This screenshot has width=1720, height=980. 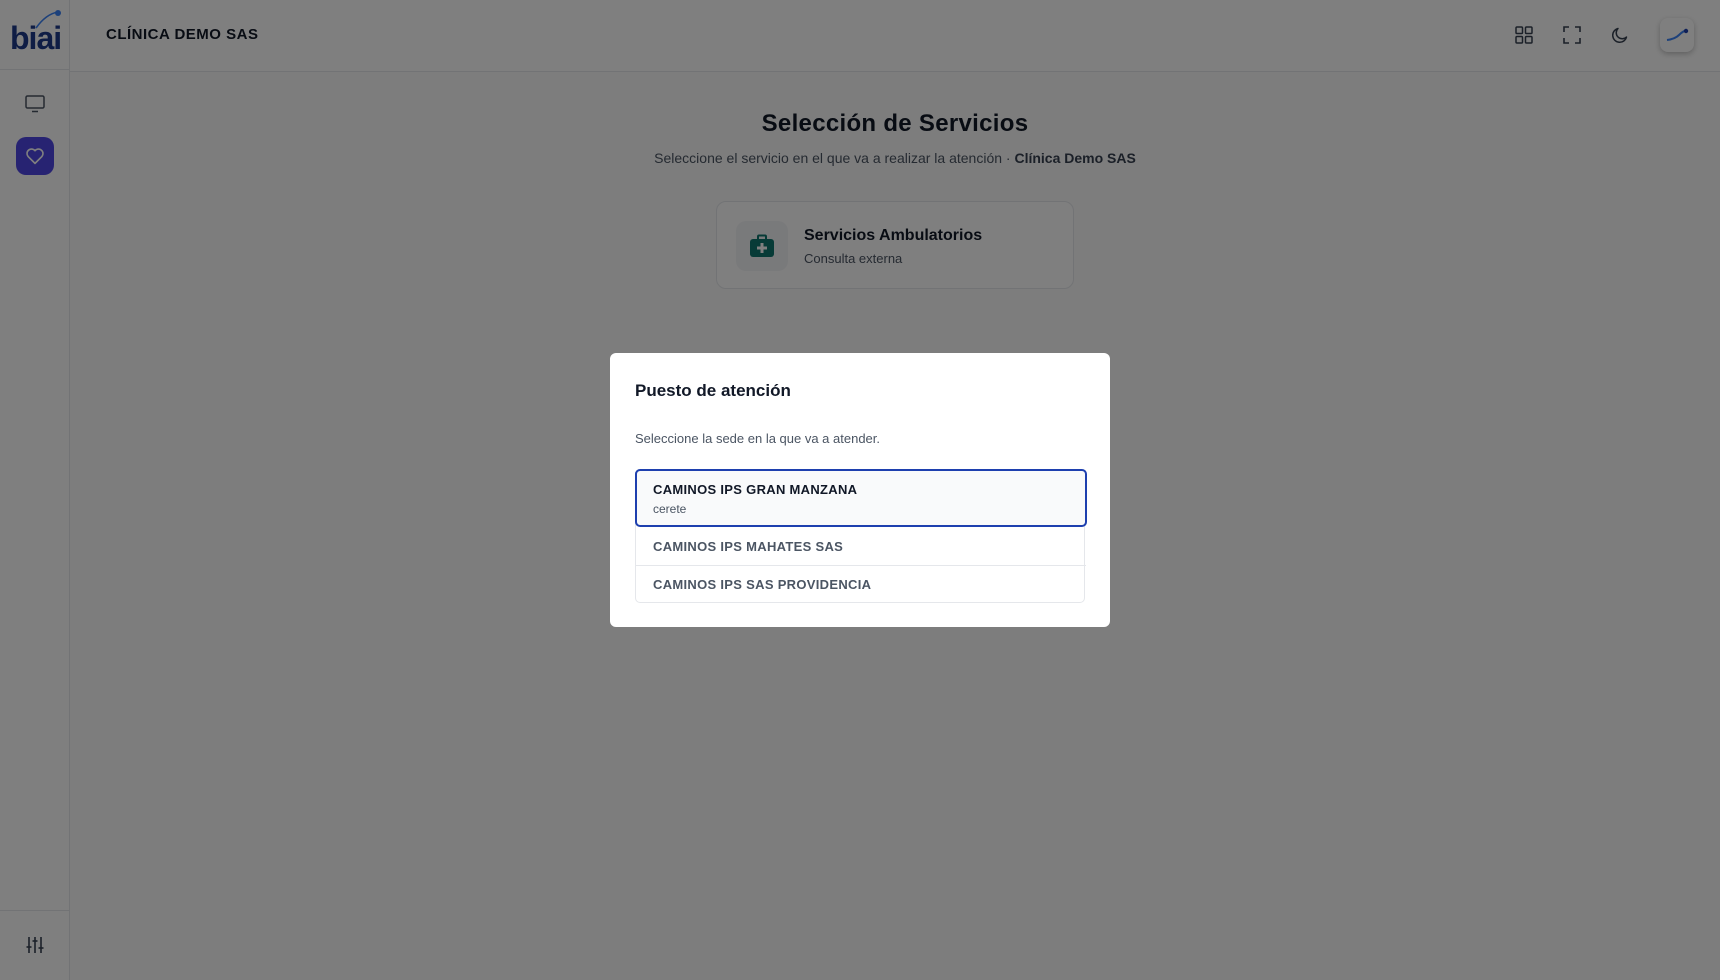 I want to click on location-option: CAMINOS IPS MAHATES SAS, so click(x=861, y=547).